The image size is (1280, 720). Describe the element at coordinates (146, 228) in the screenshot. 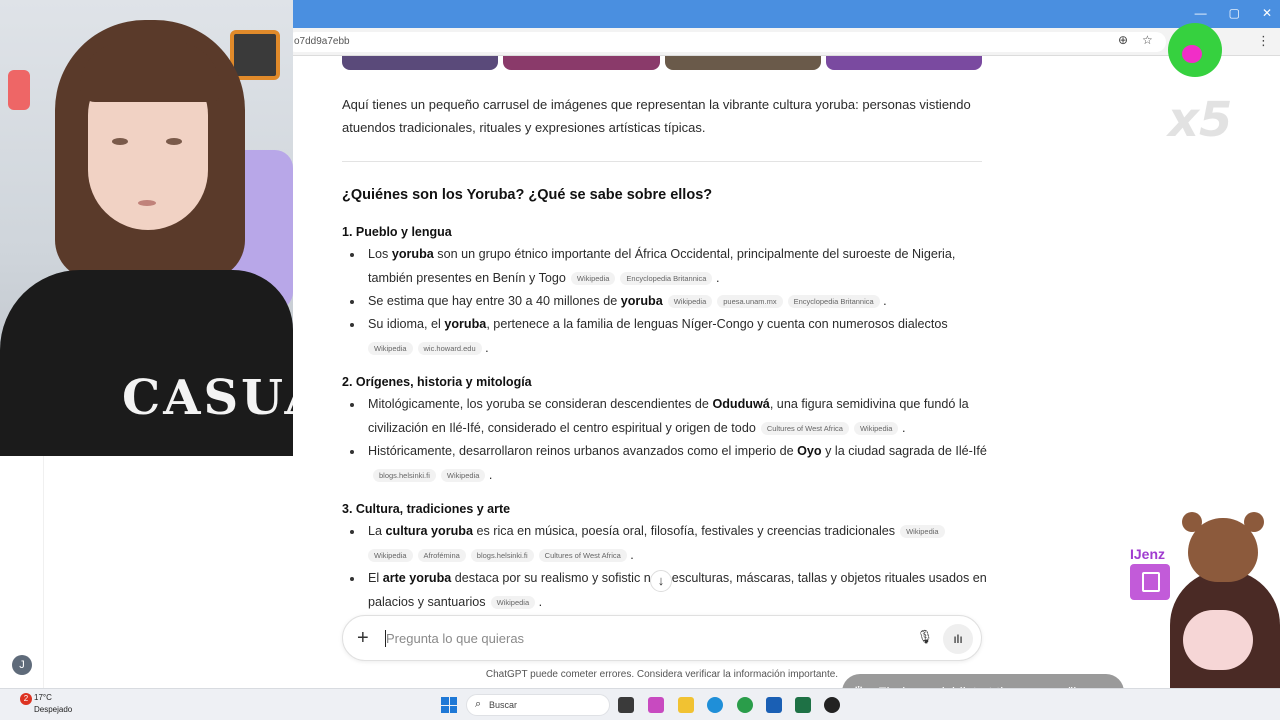

I see `webcam-overlay: CASUAL` at that location.